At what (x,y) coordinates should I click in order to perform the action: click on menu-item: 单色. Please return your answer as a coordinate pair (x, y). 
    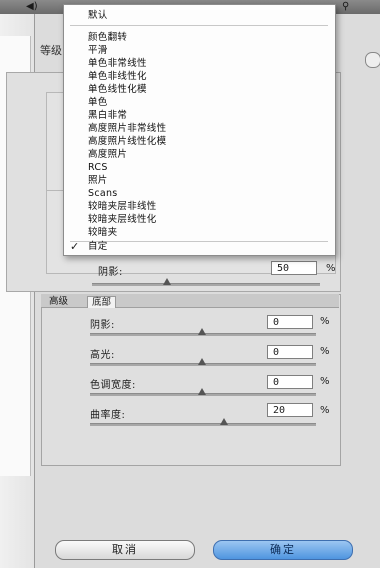
    Looking at the image, I should click on (98, 103).